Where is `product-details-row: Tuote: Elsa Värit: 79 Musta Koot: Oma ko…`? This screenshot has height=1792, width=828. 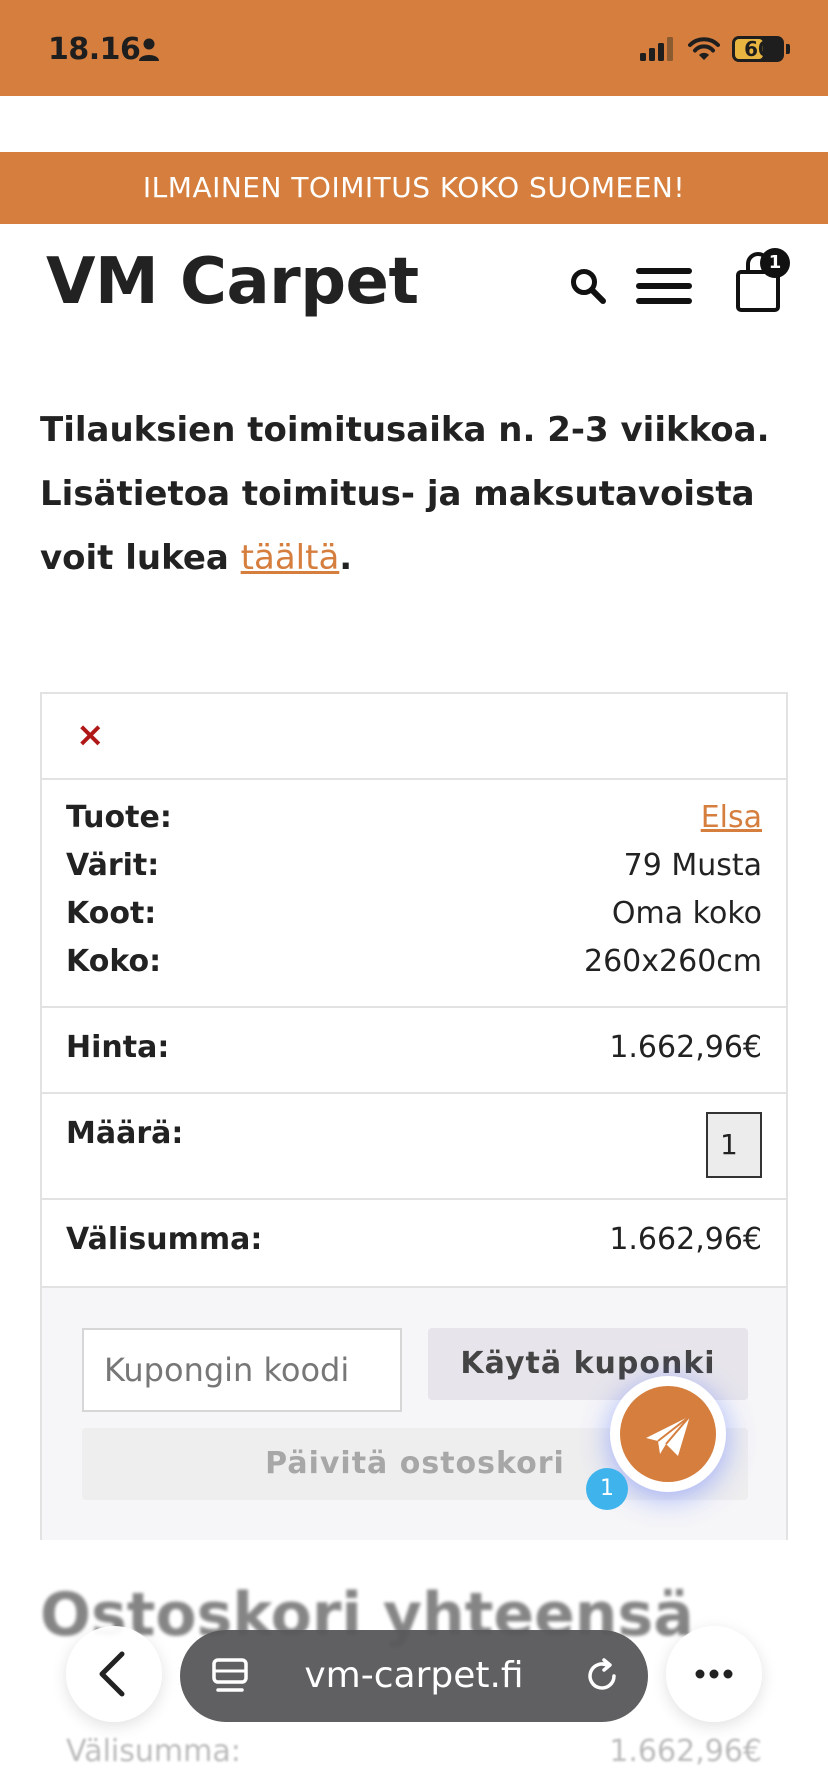
product-details-row: Tuote: Elsa Värit: 79 Musta Koot: Oma ko… is located at coordinates (414, 892).